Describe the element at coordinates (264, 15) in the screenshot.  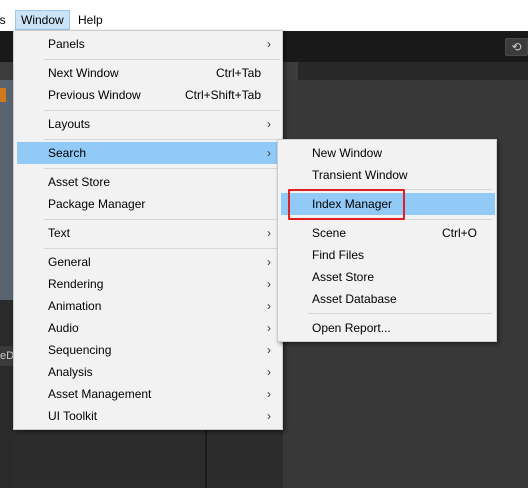
I see `menu-bar: ls Window Help` at that location.